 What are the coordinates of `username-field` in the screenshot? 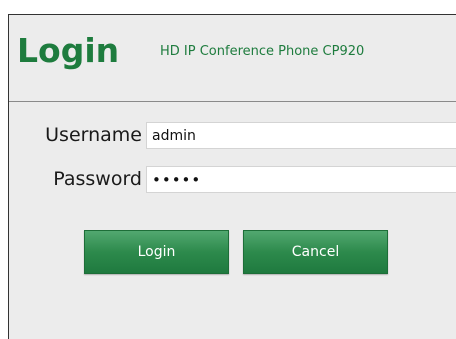 It's located at (301, 135).